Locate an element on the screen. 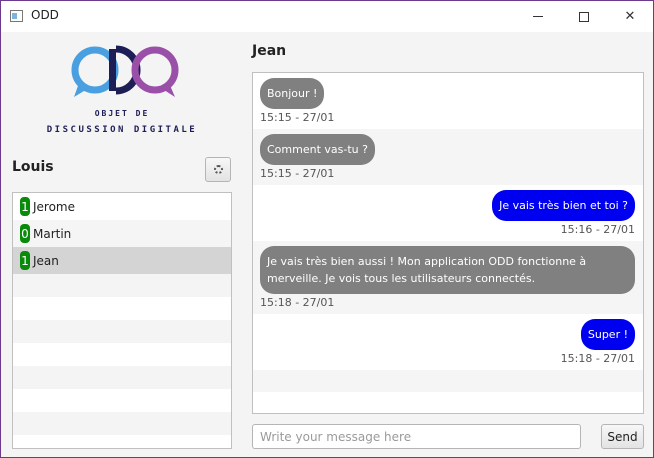 The width and height of the screenshot is (654, 458). maximize-button is located at coordinates (584, 16).